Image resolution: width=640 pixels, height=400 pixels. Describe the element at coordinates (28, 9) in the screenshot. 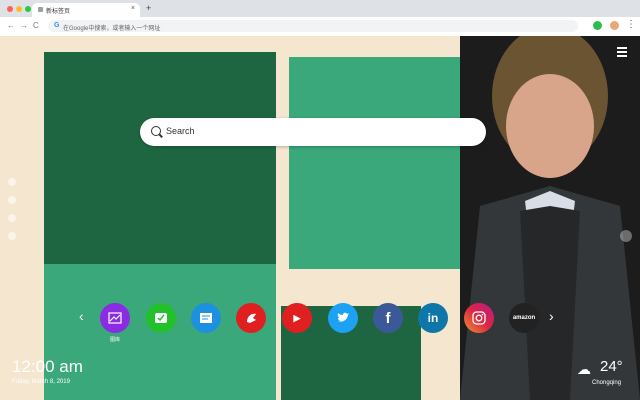

I see `maximize-window-button` at that location.